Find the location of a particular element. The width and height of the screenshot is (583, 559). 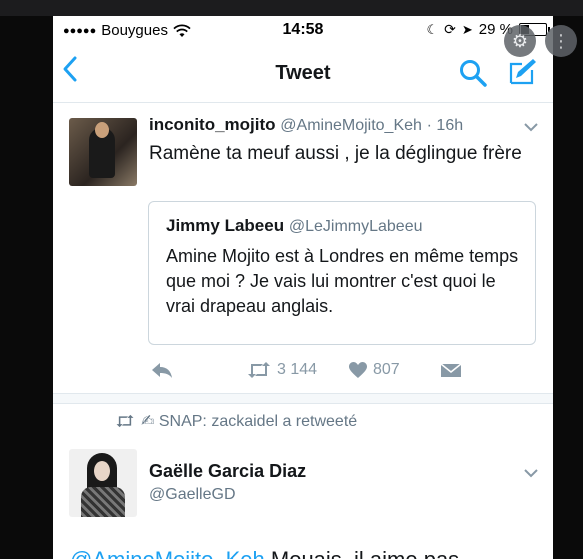

more-icon: ⋮ is located at coordinates (561, 40).